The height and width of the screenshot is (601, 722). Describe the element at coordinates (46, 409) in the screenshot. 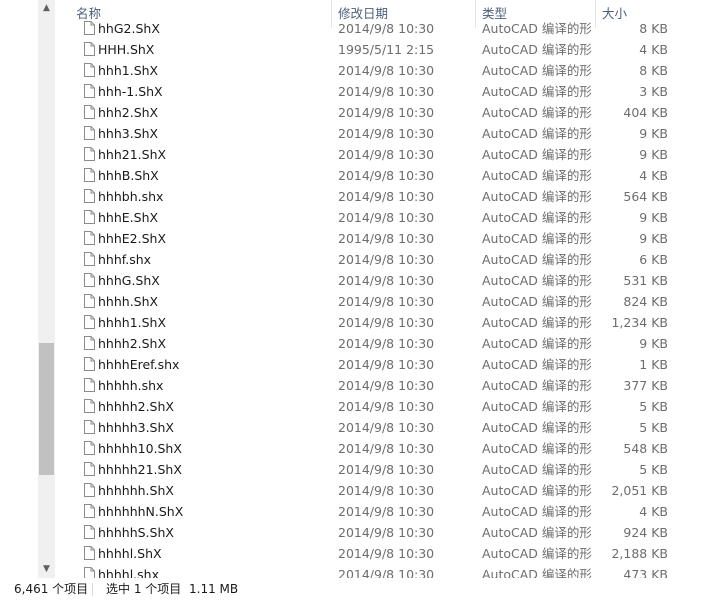

I see `scrollbar-thumb` at that location.